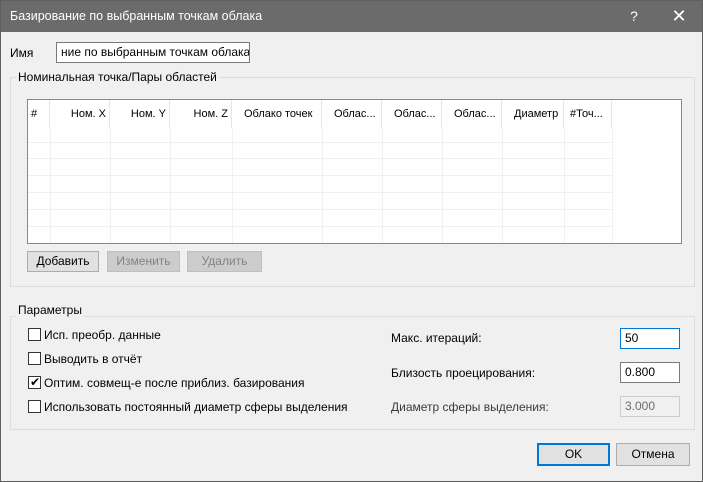 The width and height of the screenshot is (703, 482). I want to click on ok-button: OK, so click(573, 454).